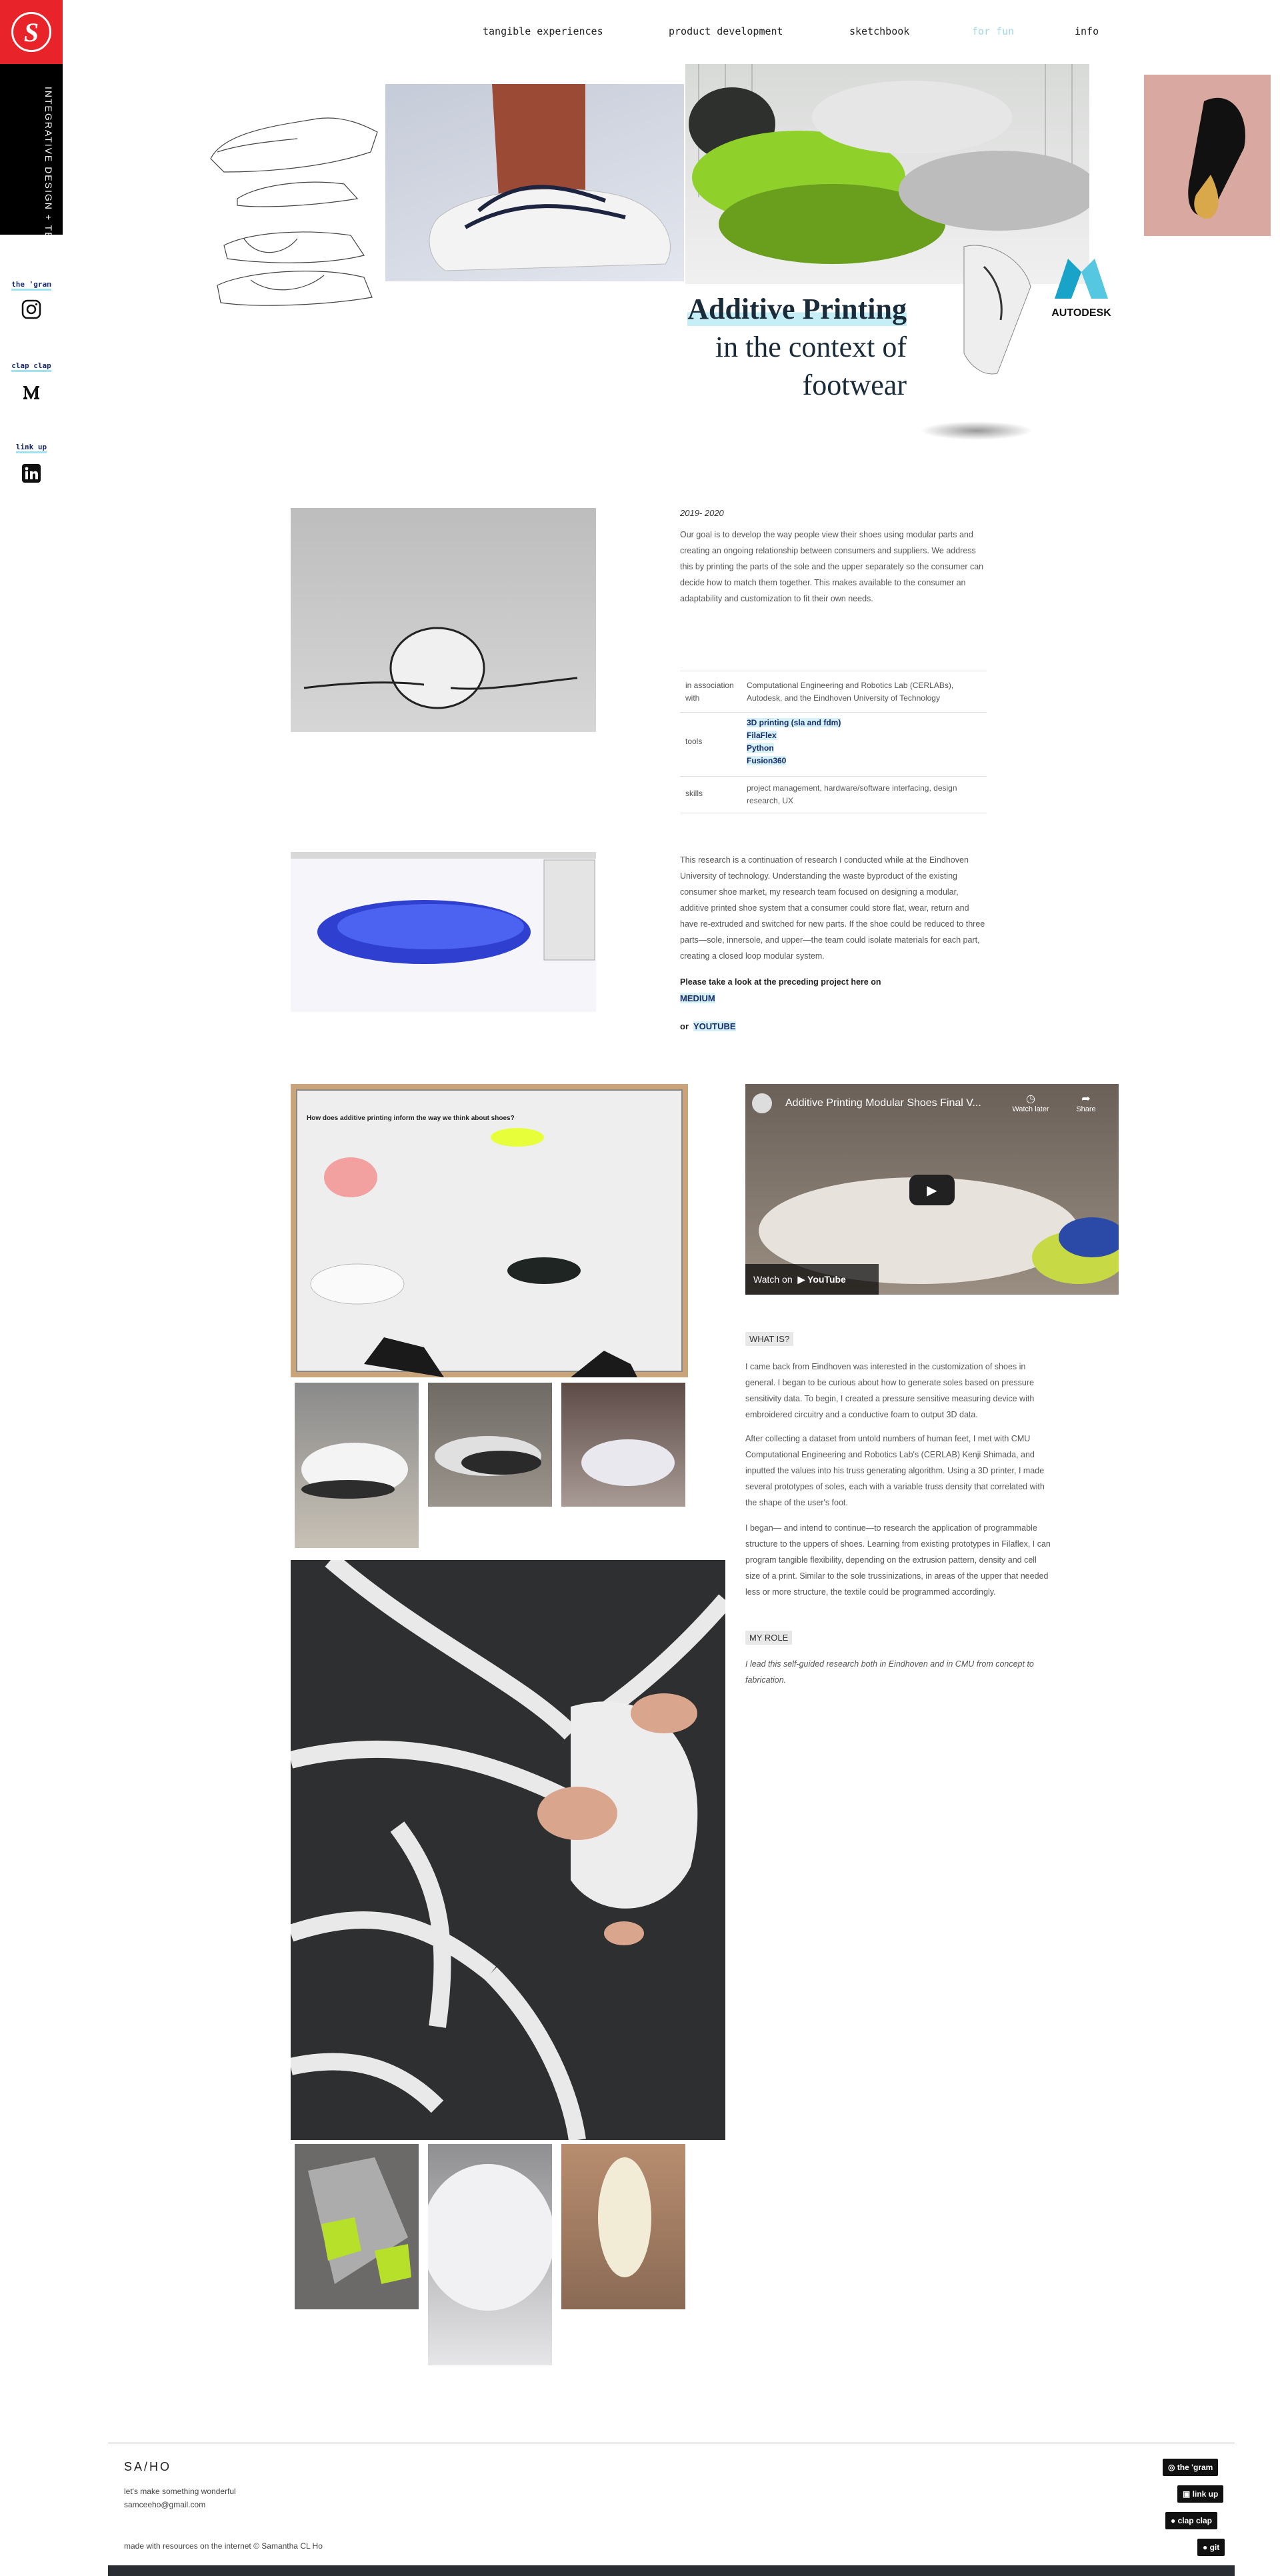 Image resolution: width=1280 pixels, height=2576 pixels. What do you see at coordinates (990, 310) in the screenshot?
I see `hero-sneaker-cutout` at bounding box center [990, 310].